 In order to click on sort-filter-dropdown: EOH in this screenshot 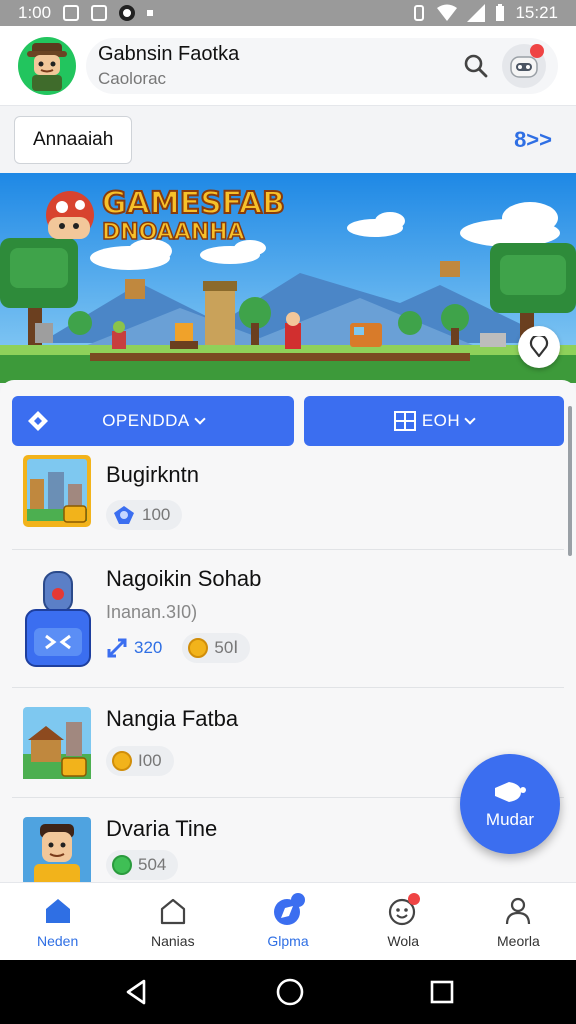, I will do `click(434, 421)`.